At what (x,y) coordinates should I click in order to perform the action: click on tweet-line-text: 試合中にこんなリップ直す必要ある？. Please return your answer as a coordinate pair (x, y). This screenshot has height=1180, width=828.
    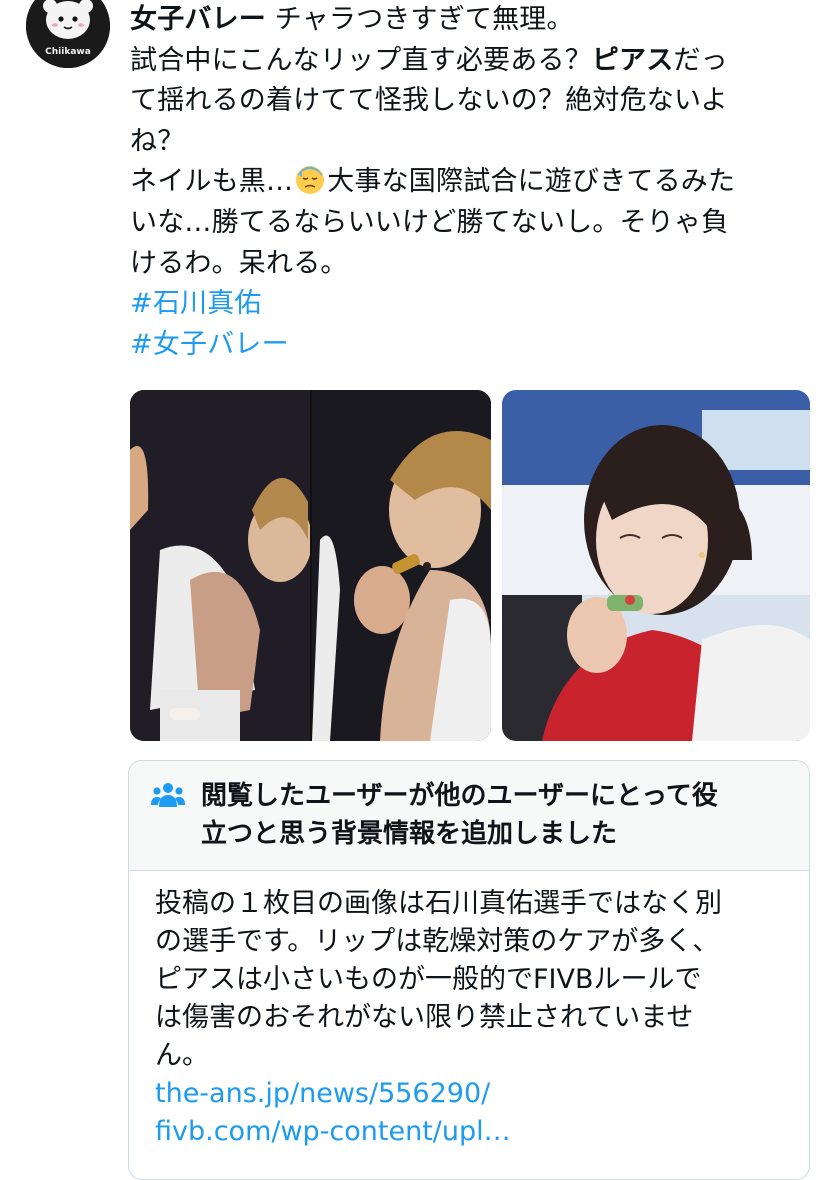
    Looking at the image, I should click on (361, 60).